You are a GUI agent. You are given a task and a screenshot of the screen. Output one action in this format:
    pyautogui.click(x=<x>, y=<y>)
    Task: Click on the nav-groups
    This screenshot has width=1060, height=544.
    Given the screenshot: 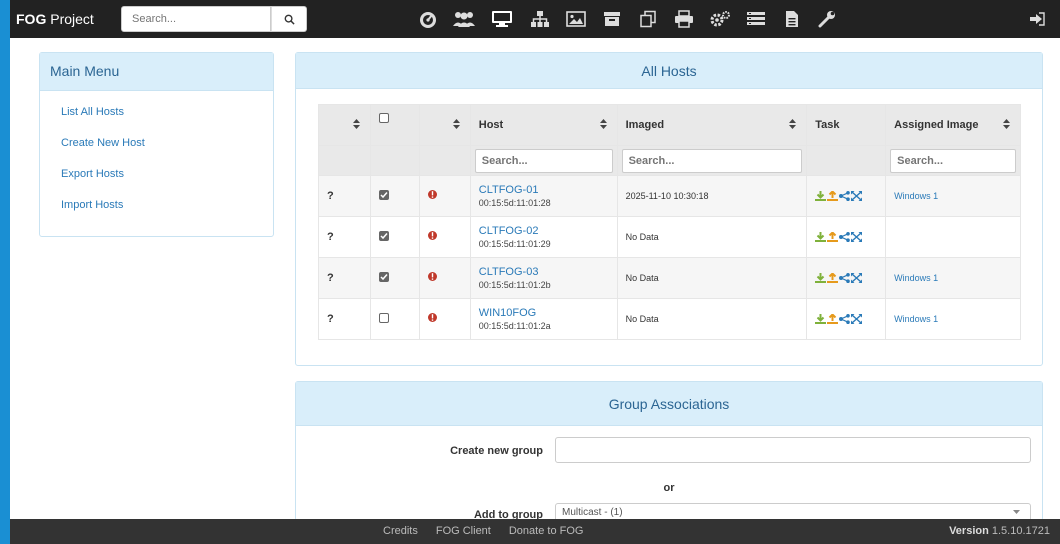 What is the action you would take?
    pyautogui.click(x=540, y=19)
    